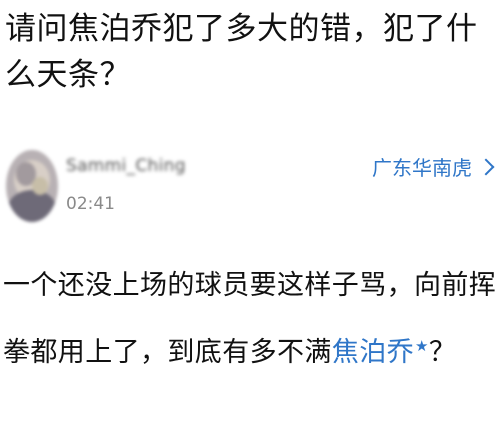  What do you see at coordinates (373, 352) in the screenshot?
I see `mention-link: 焦泊乔` at bounding box center [373, 352].